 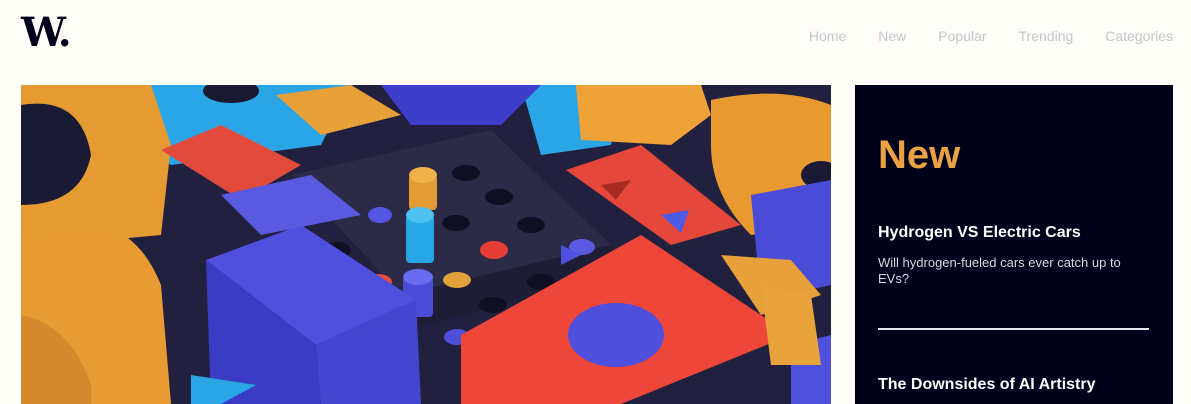 What do you see at coordinates (919, 155) in the screenshot?
I see `panel-title: New` at bounding box center [919, 155].